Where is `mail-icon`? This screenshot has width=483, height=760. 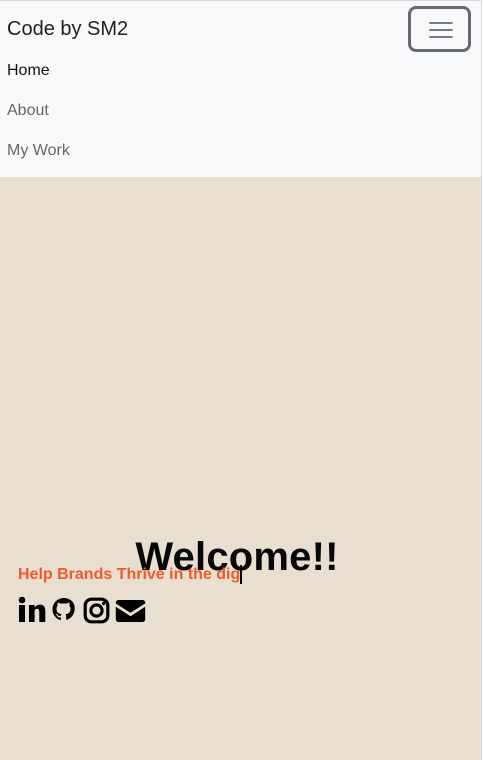 mail-icon is located at coordinates (130, 610).